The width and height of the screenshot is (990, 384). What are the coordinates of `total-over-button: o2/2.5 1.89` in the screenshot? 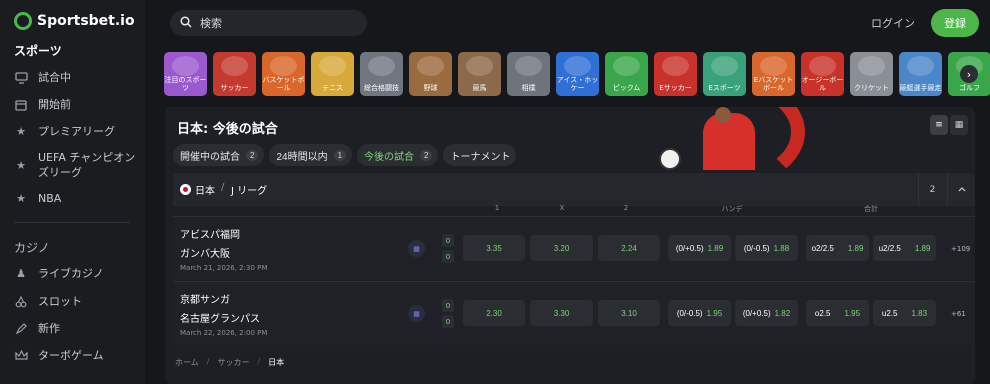 It's located at (837, 248).